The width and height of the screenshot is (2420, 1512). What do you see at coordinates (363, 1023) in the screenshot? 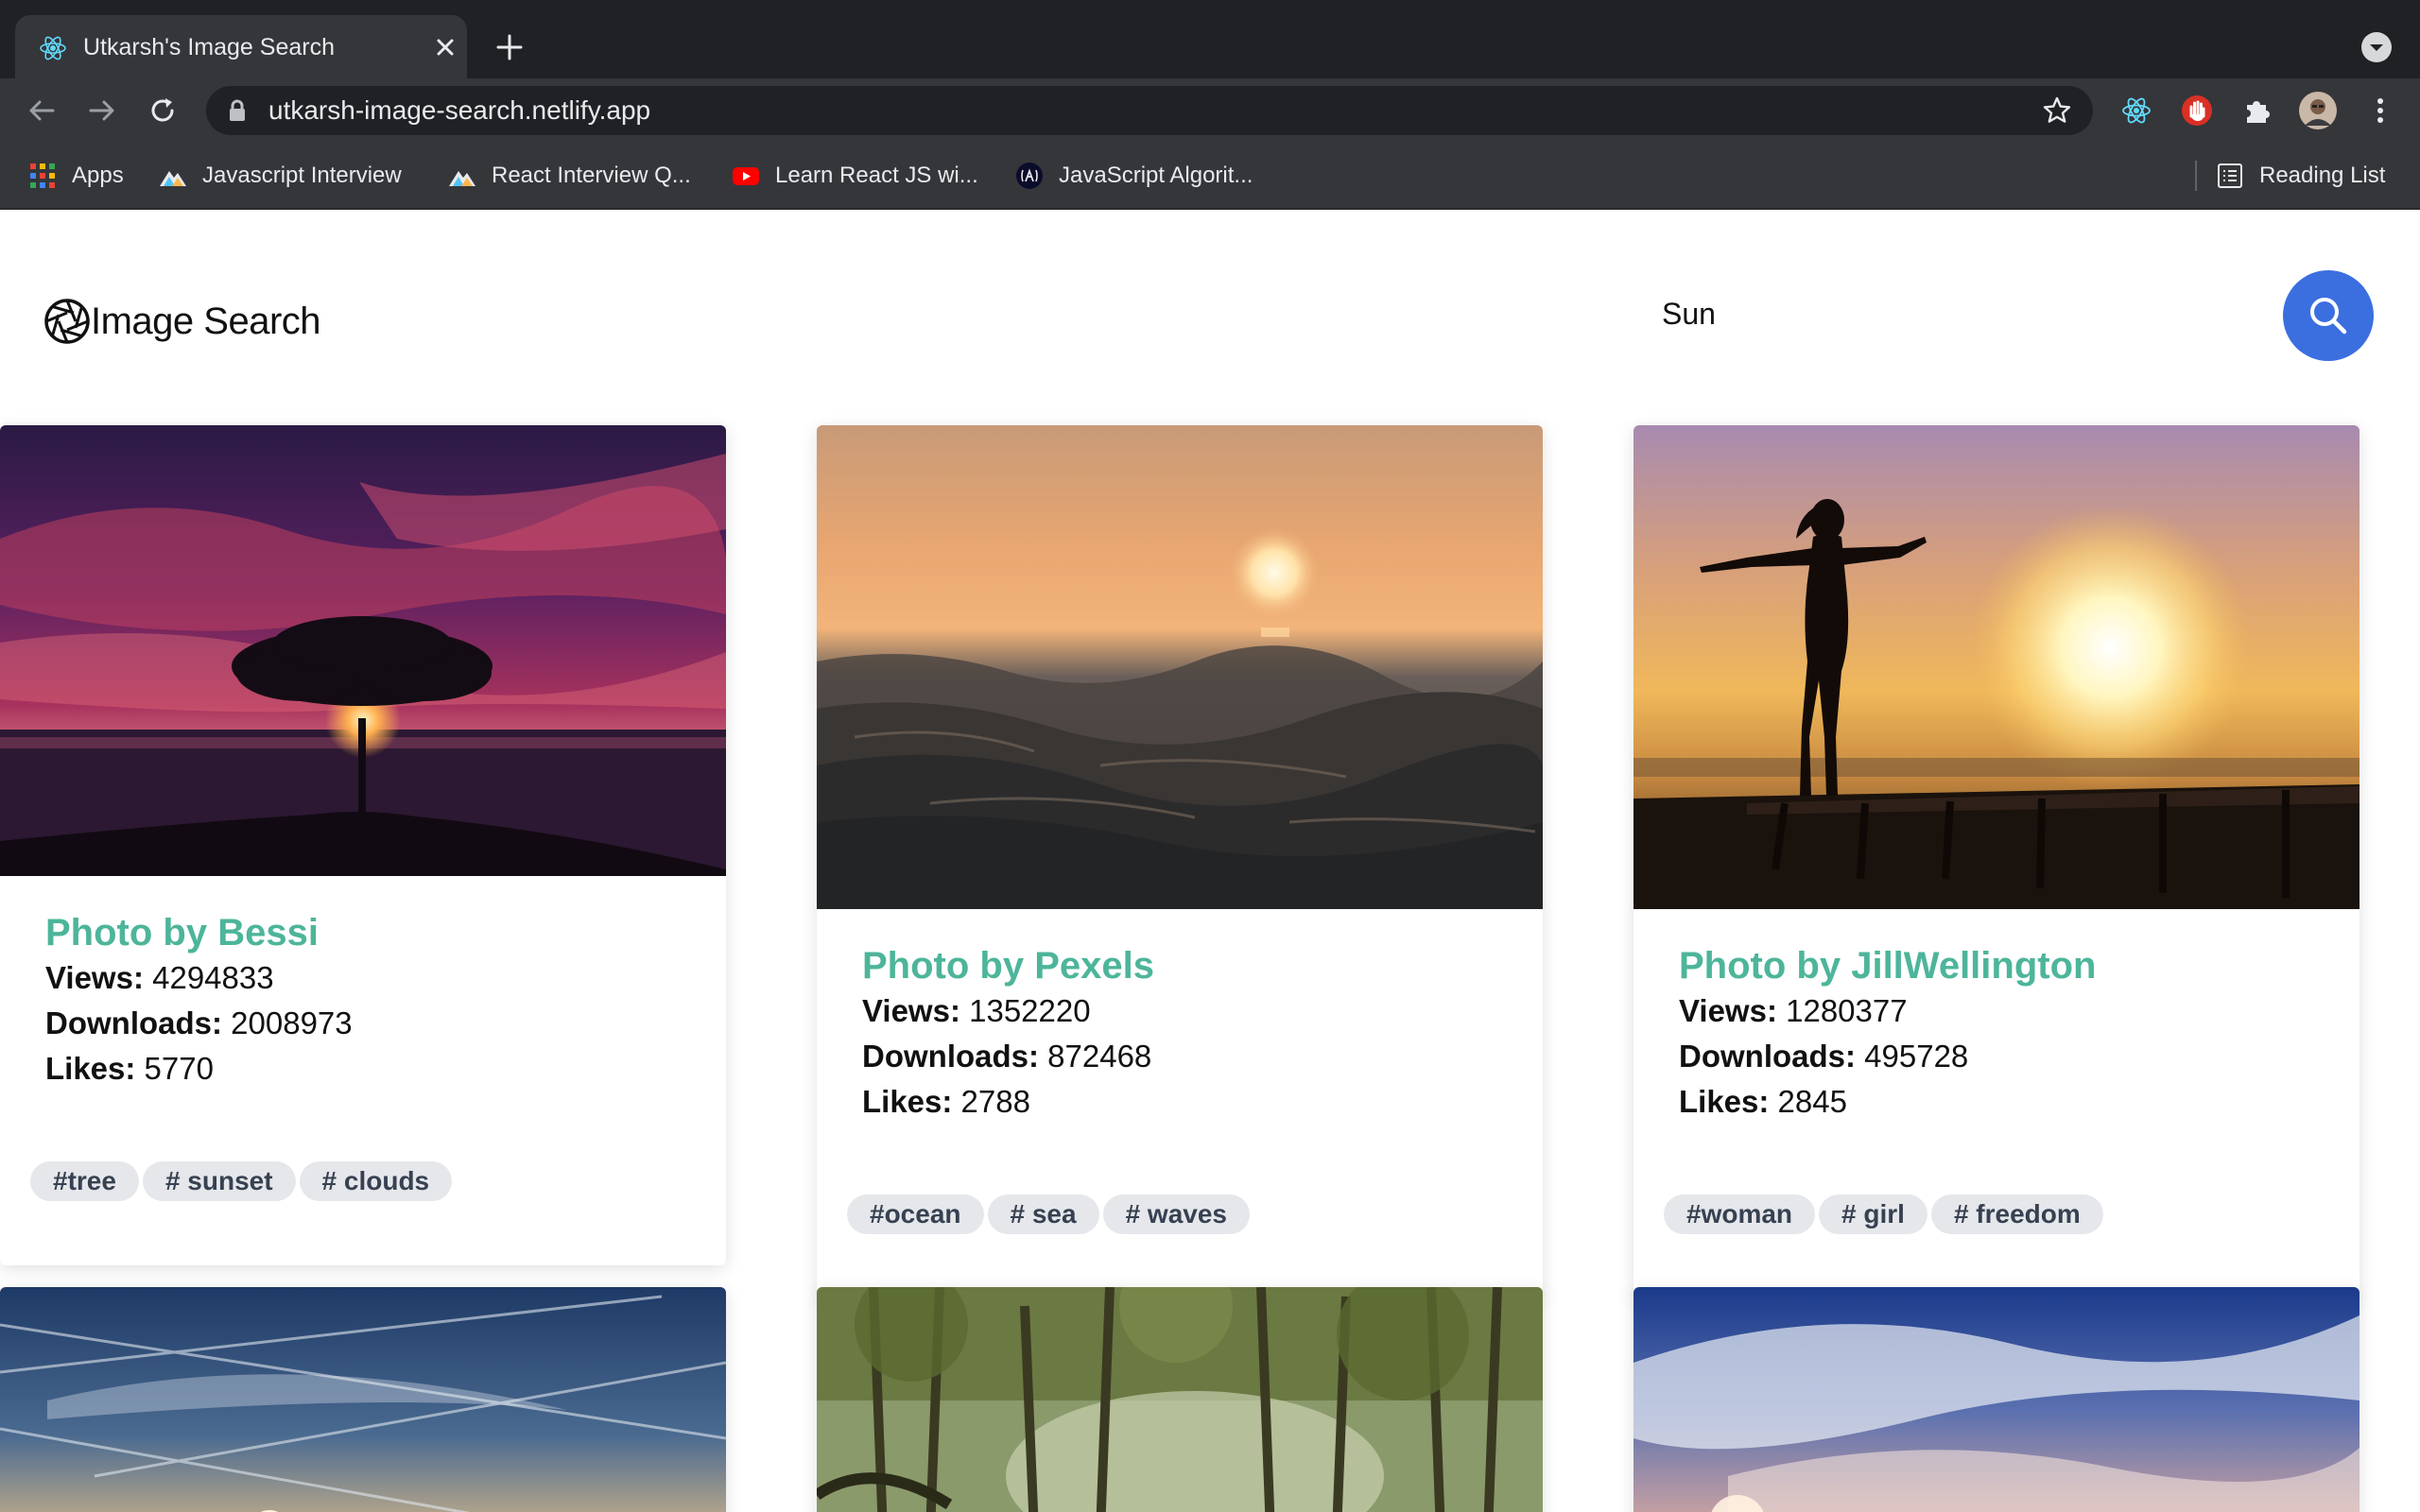
I see `downloads-stat: Downloads: 2008973` at bounding box center [363, 1023].